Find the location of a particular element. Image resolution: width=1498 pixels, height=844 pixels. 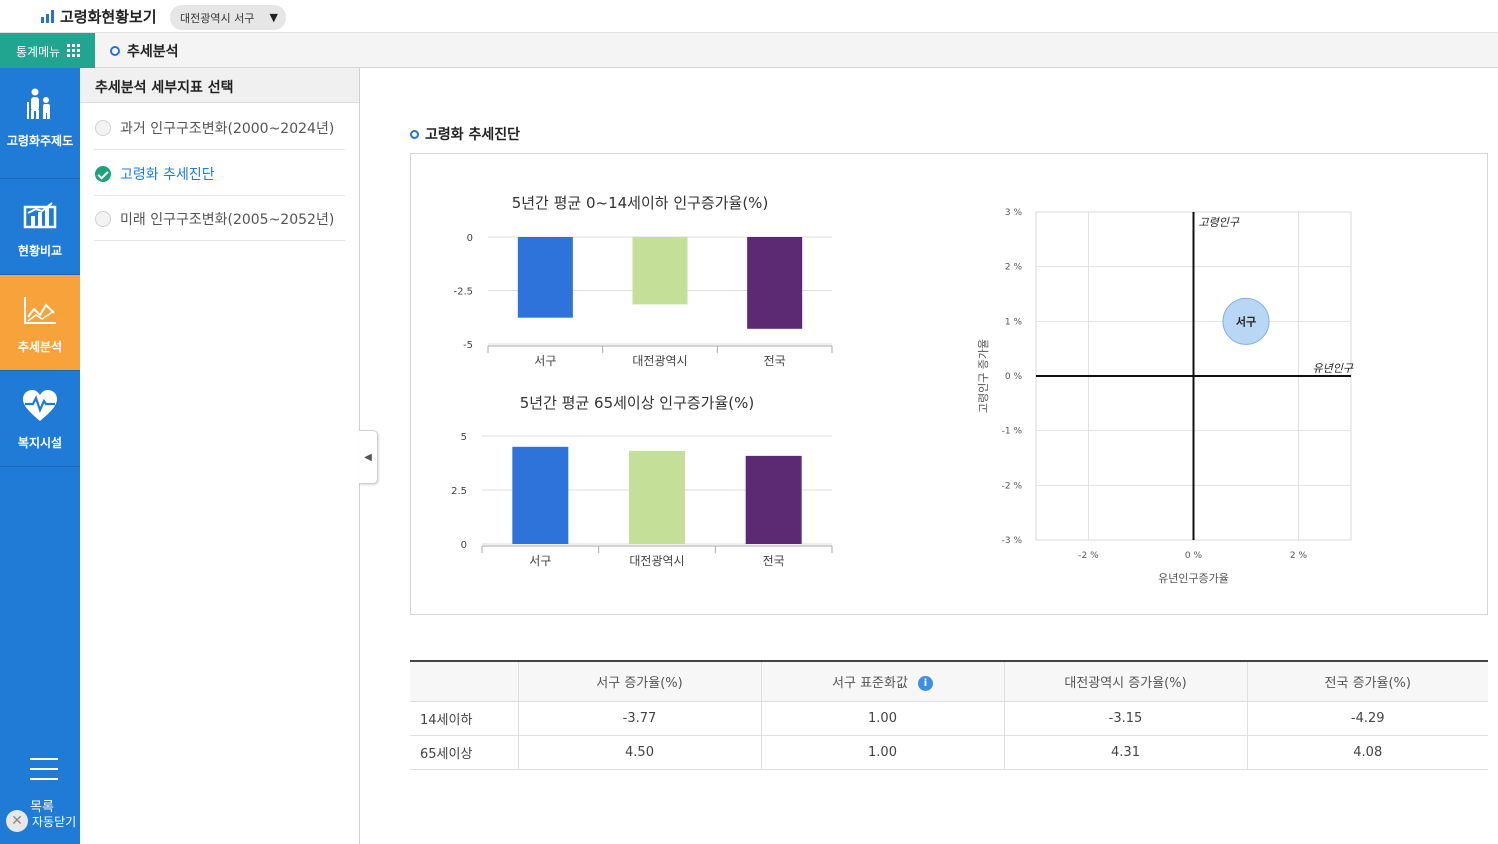

table-cell: -3.15 is located at coordinates (1125, 718).